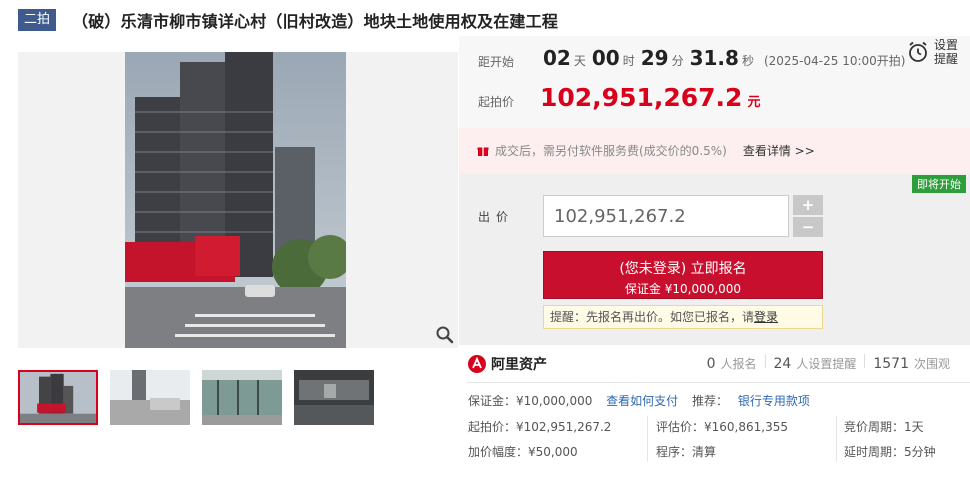  Describe the element at coordinates (540, 427) in the screenshot. I see `detail-start-price: 起拍价：¥102,951,267.2` at that location.